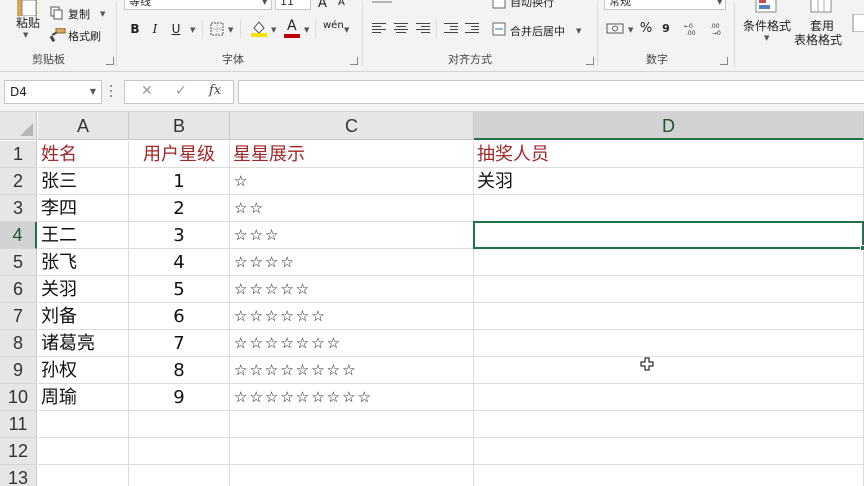  What do you see at coordinates (18, 289) in the screenshot?
I see `row-header-6: 6` at bounding box center [18, 289].